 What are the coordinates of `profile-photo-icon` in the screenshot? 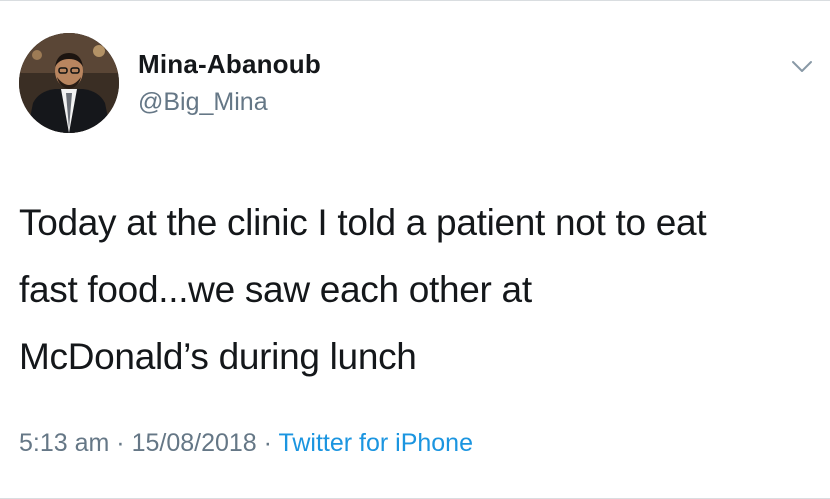 It's located at (69, 83).